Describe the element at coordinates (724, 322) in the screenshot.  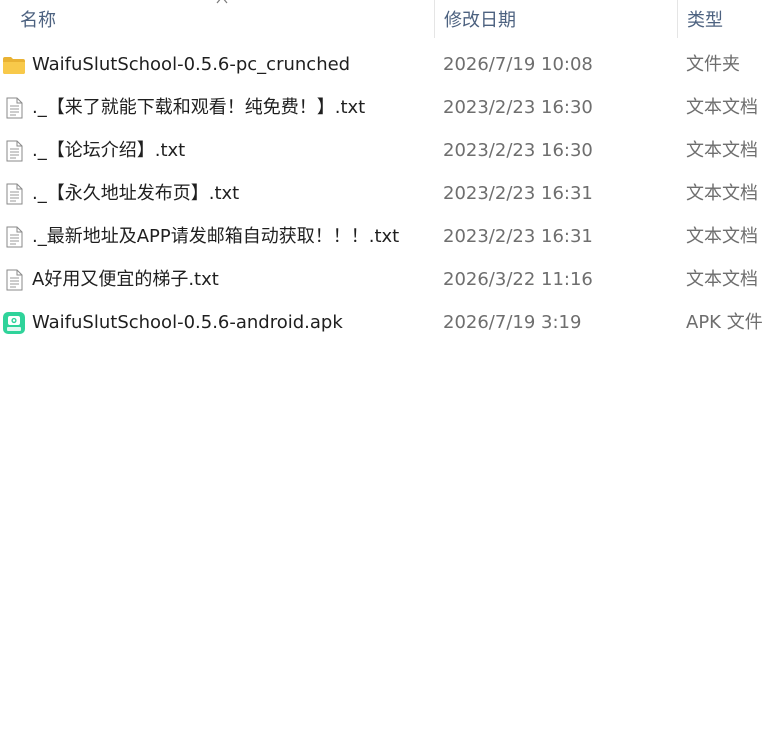
I see `file-type: APK 文件` at that location.